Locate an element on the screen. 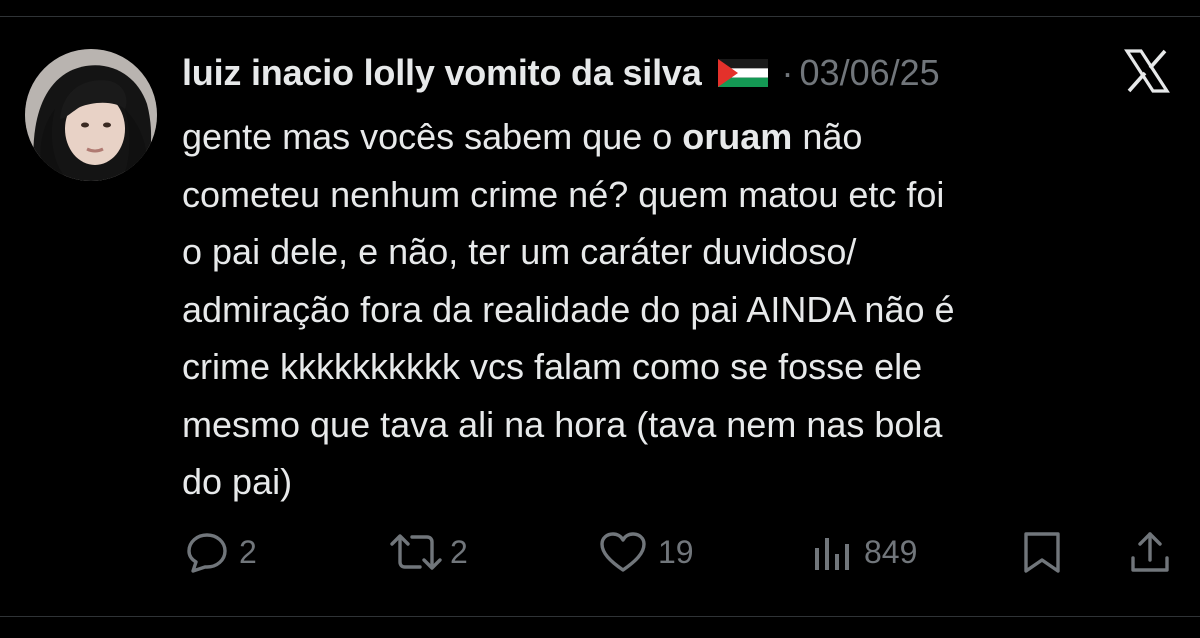 The image size is (1200, 638). top-divider is located at coordinates (600, 16).